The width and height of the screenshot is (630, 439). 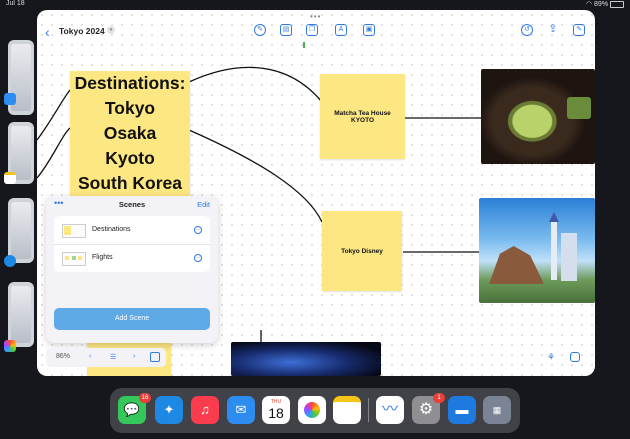 I want to click on note-line: Kyoto, so click(x=130, y=158).